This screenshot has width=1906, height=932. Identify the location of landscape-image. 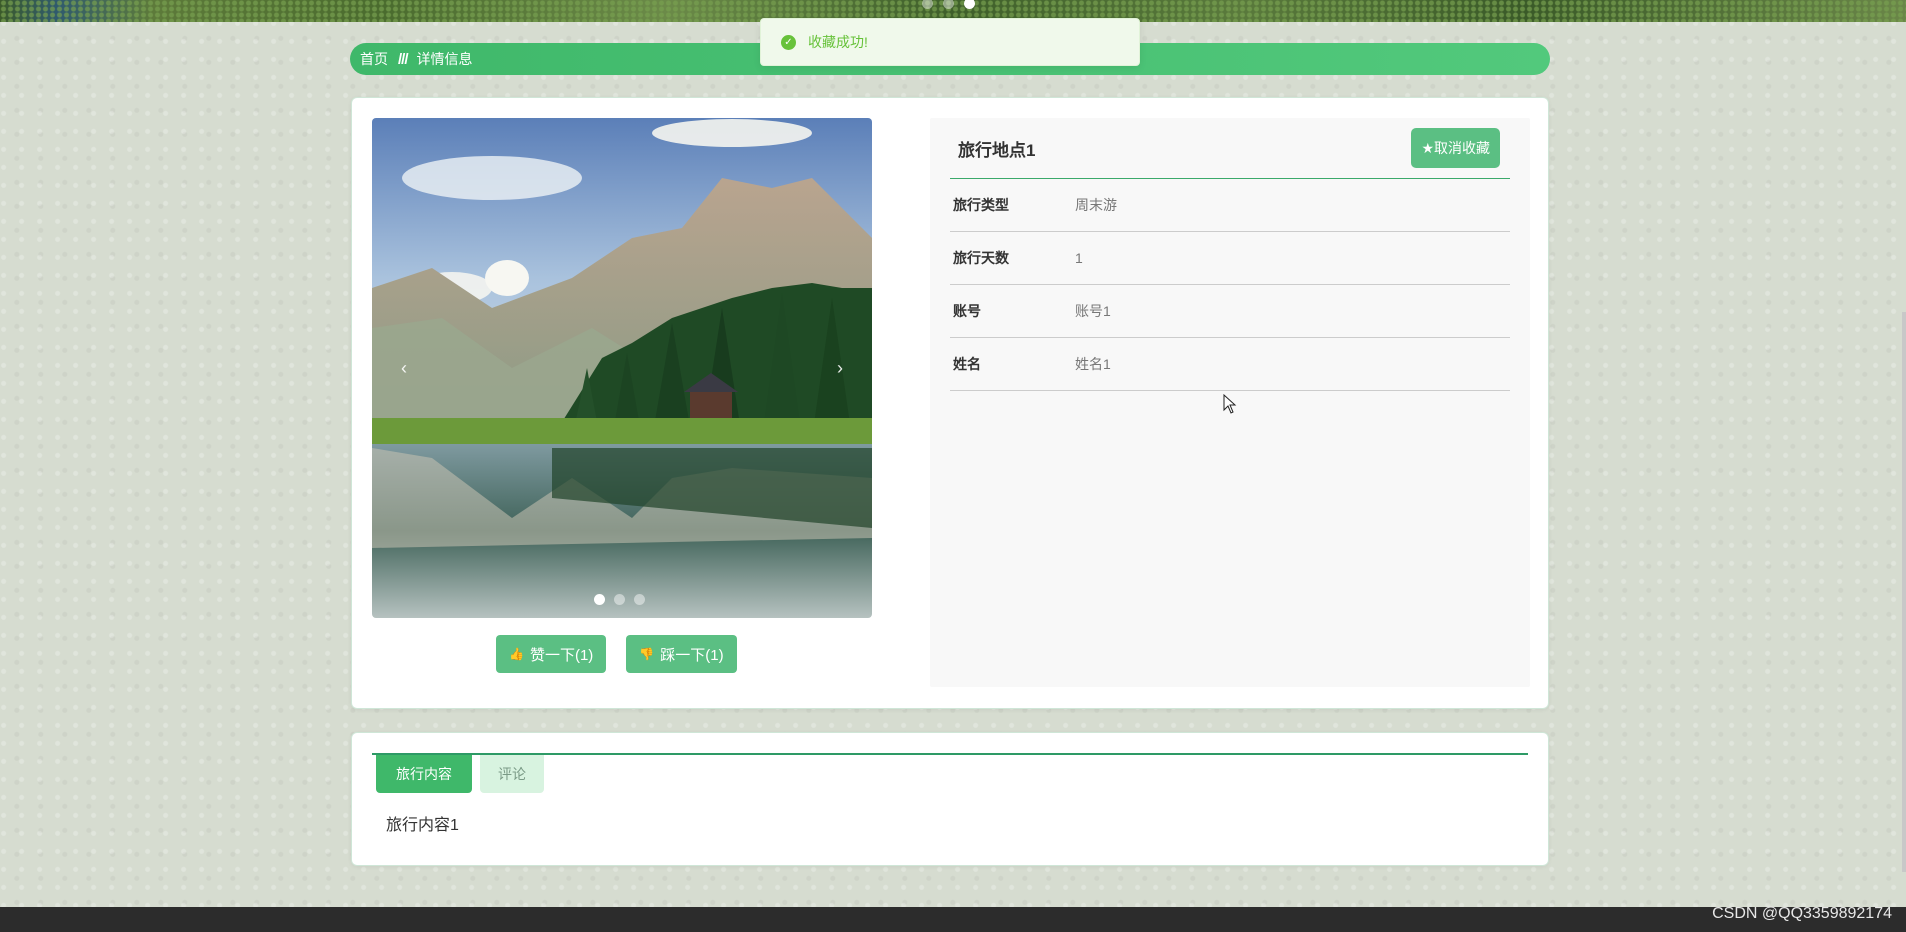
(622, 368).